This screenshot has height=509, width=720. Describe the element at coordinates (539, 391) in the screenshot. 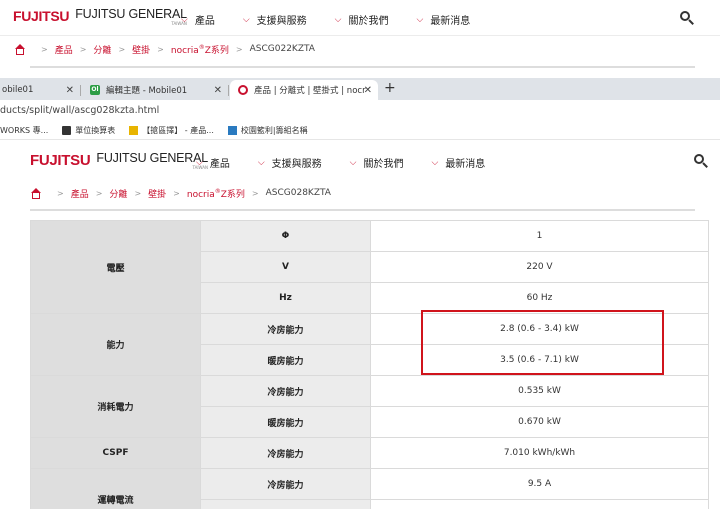

I see `spec-value: 0.535 kW` at that location.